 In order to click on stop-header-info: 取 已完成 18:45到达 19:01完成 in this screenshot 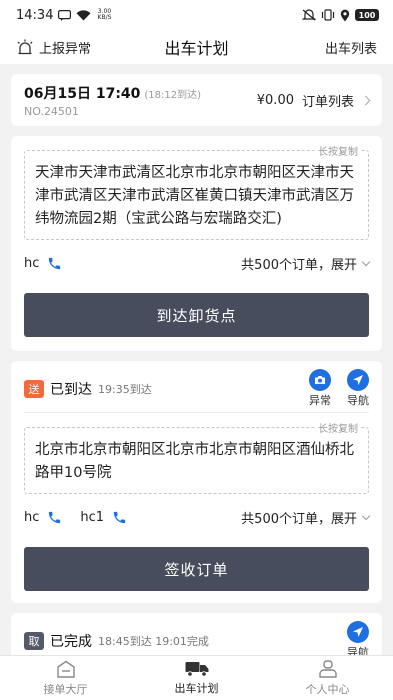, I will do `click(116, 641)`.